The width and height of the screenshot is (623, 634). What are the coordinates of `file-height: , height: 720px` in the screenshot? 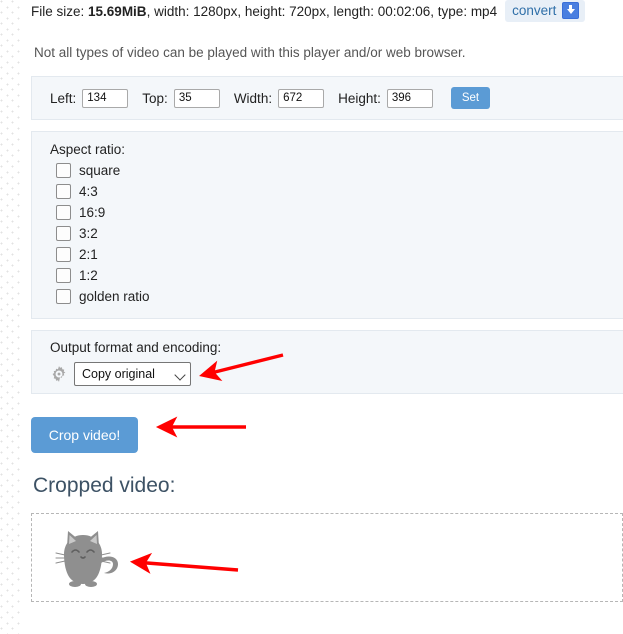 It's located at (281, 11).